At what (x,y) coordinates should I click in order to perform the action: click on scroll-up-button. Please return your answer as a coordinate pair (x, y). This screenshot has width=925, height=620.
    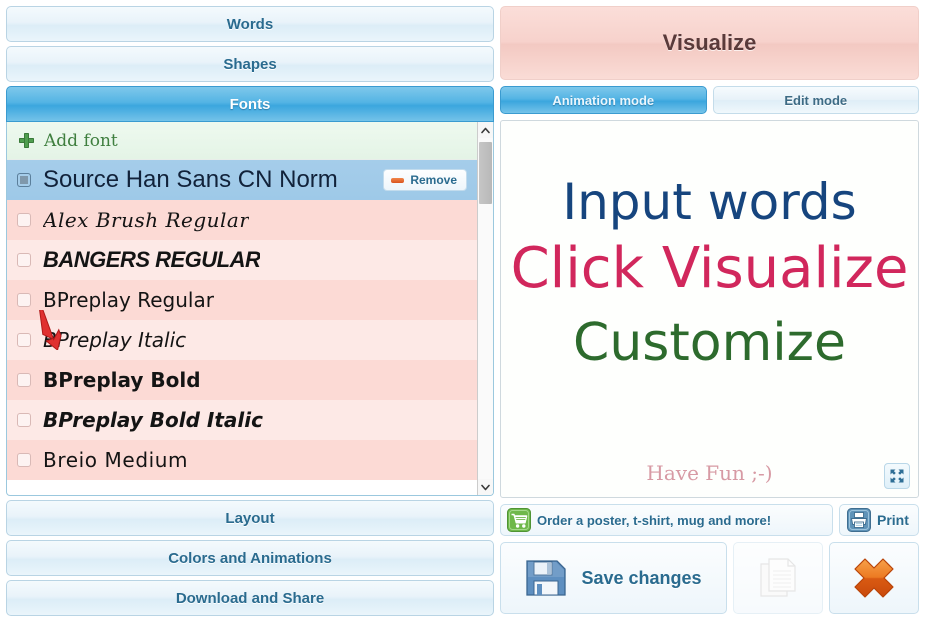
    Looking at the image, I should click on (485, 130).